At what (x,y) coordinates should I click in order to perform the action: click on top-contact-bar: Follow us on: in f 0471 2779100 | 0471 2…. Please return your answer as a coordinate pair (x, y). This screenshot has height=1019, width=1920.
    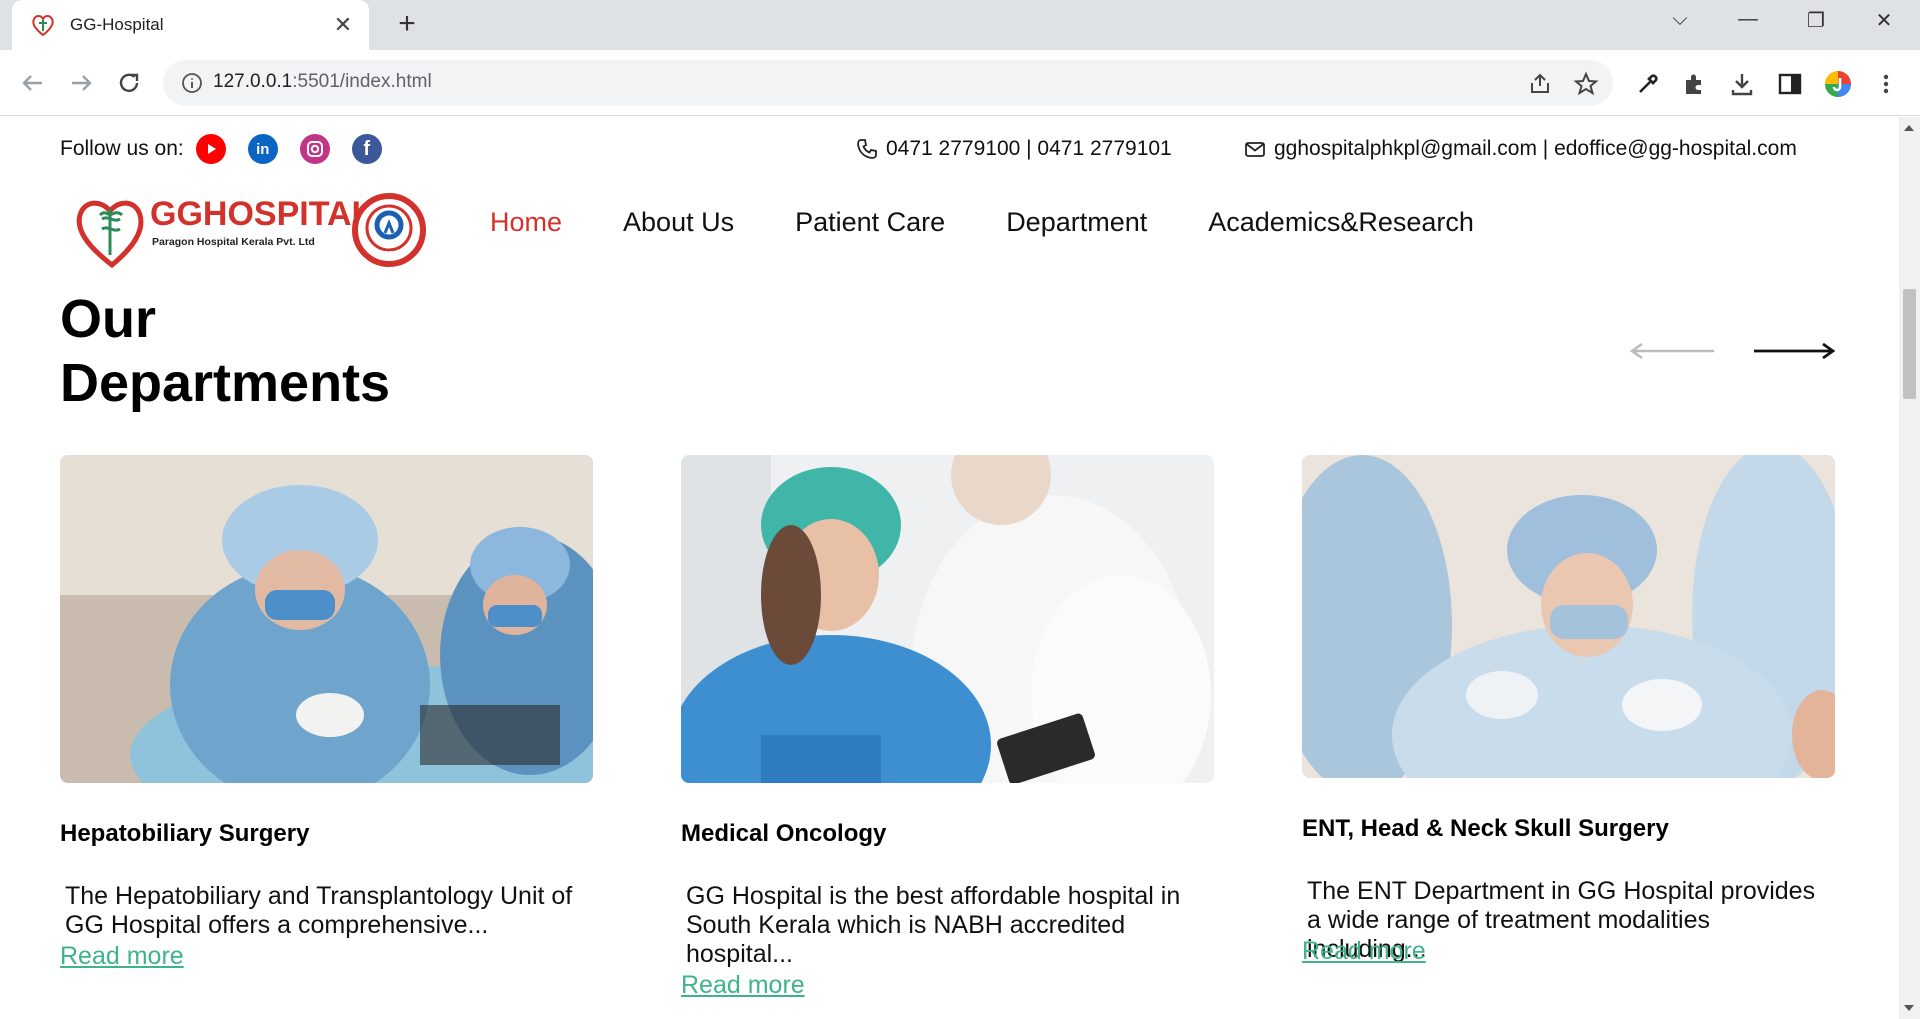
    Looking at the image, I should click on (947, 149).